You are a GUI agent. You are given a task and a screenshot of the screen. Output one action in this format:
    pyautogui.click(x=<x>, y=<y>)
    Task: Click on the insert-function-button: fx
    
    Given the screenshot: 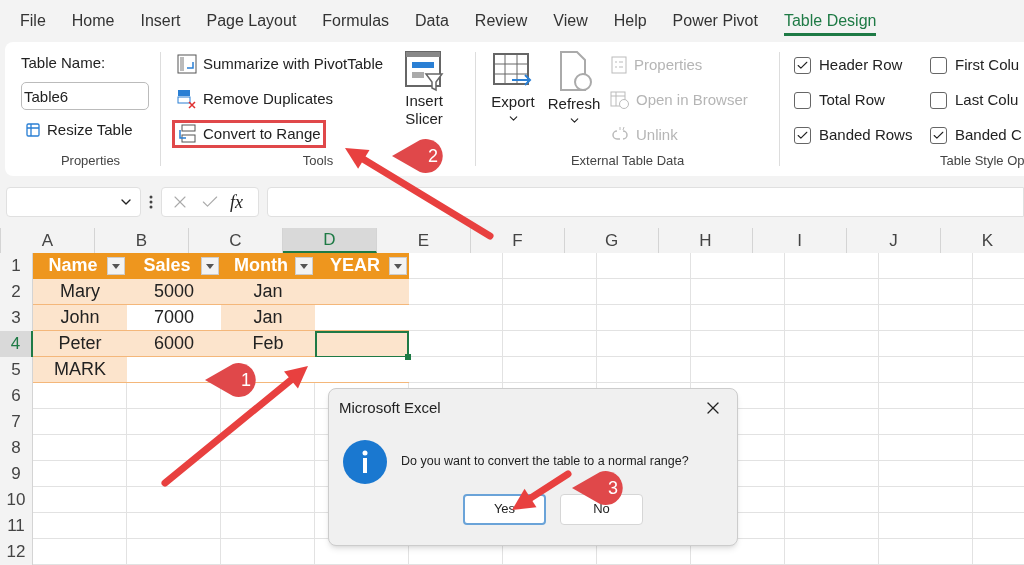 What is the action you would take?
    pyautogui.click(x=236, y=202)
    